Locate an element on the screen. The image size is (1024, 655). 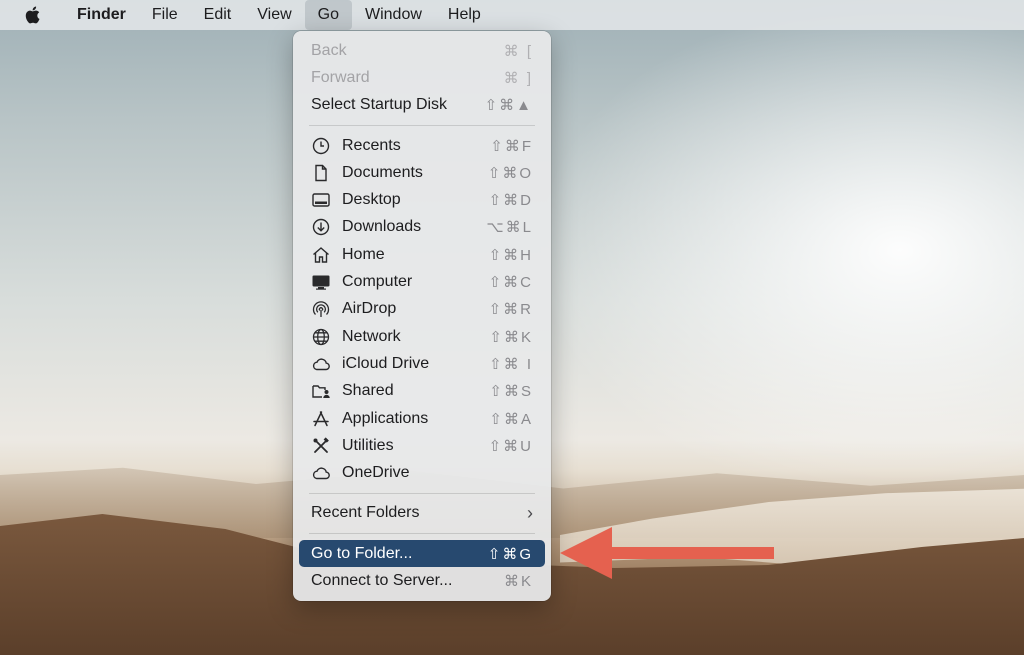
menu-item-label: Recents is located at coordinates (371, 145).